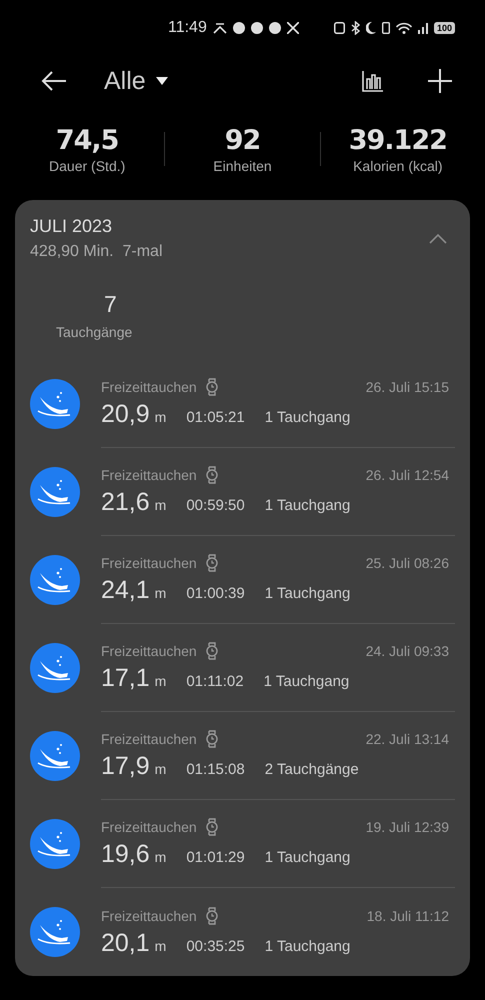 Image resolution: width=485 pixels, height=1000 pixels. What do you see at coordinates (407, 739) in the screenshot?
I see `dive-date: 22. Juli 13:14` at bounding box center [407, 739].